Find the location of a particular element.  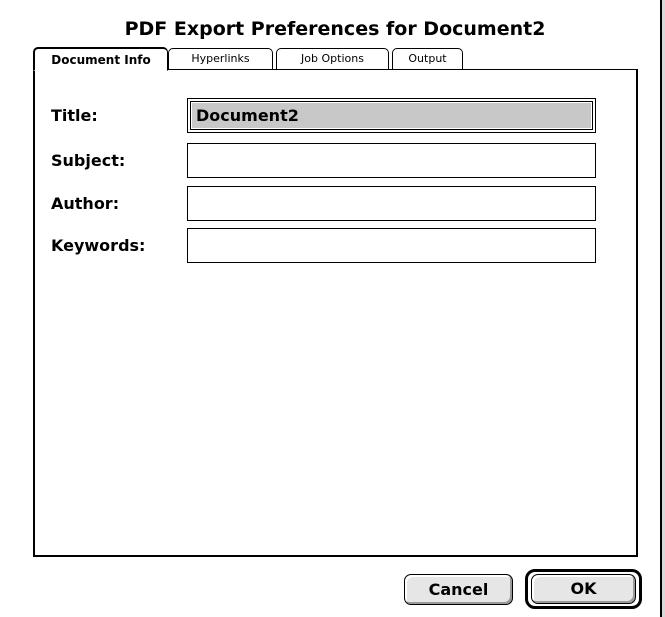

cancel-button: Cancel is located at coordinates (458, 589).